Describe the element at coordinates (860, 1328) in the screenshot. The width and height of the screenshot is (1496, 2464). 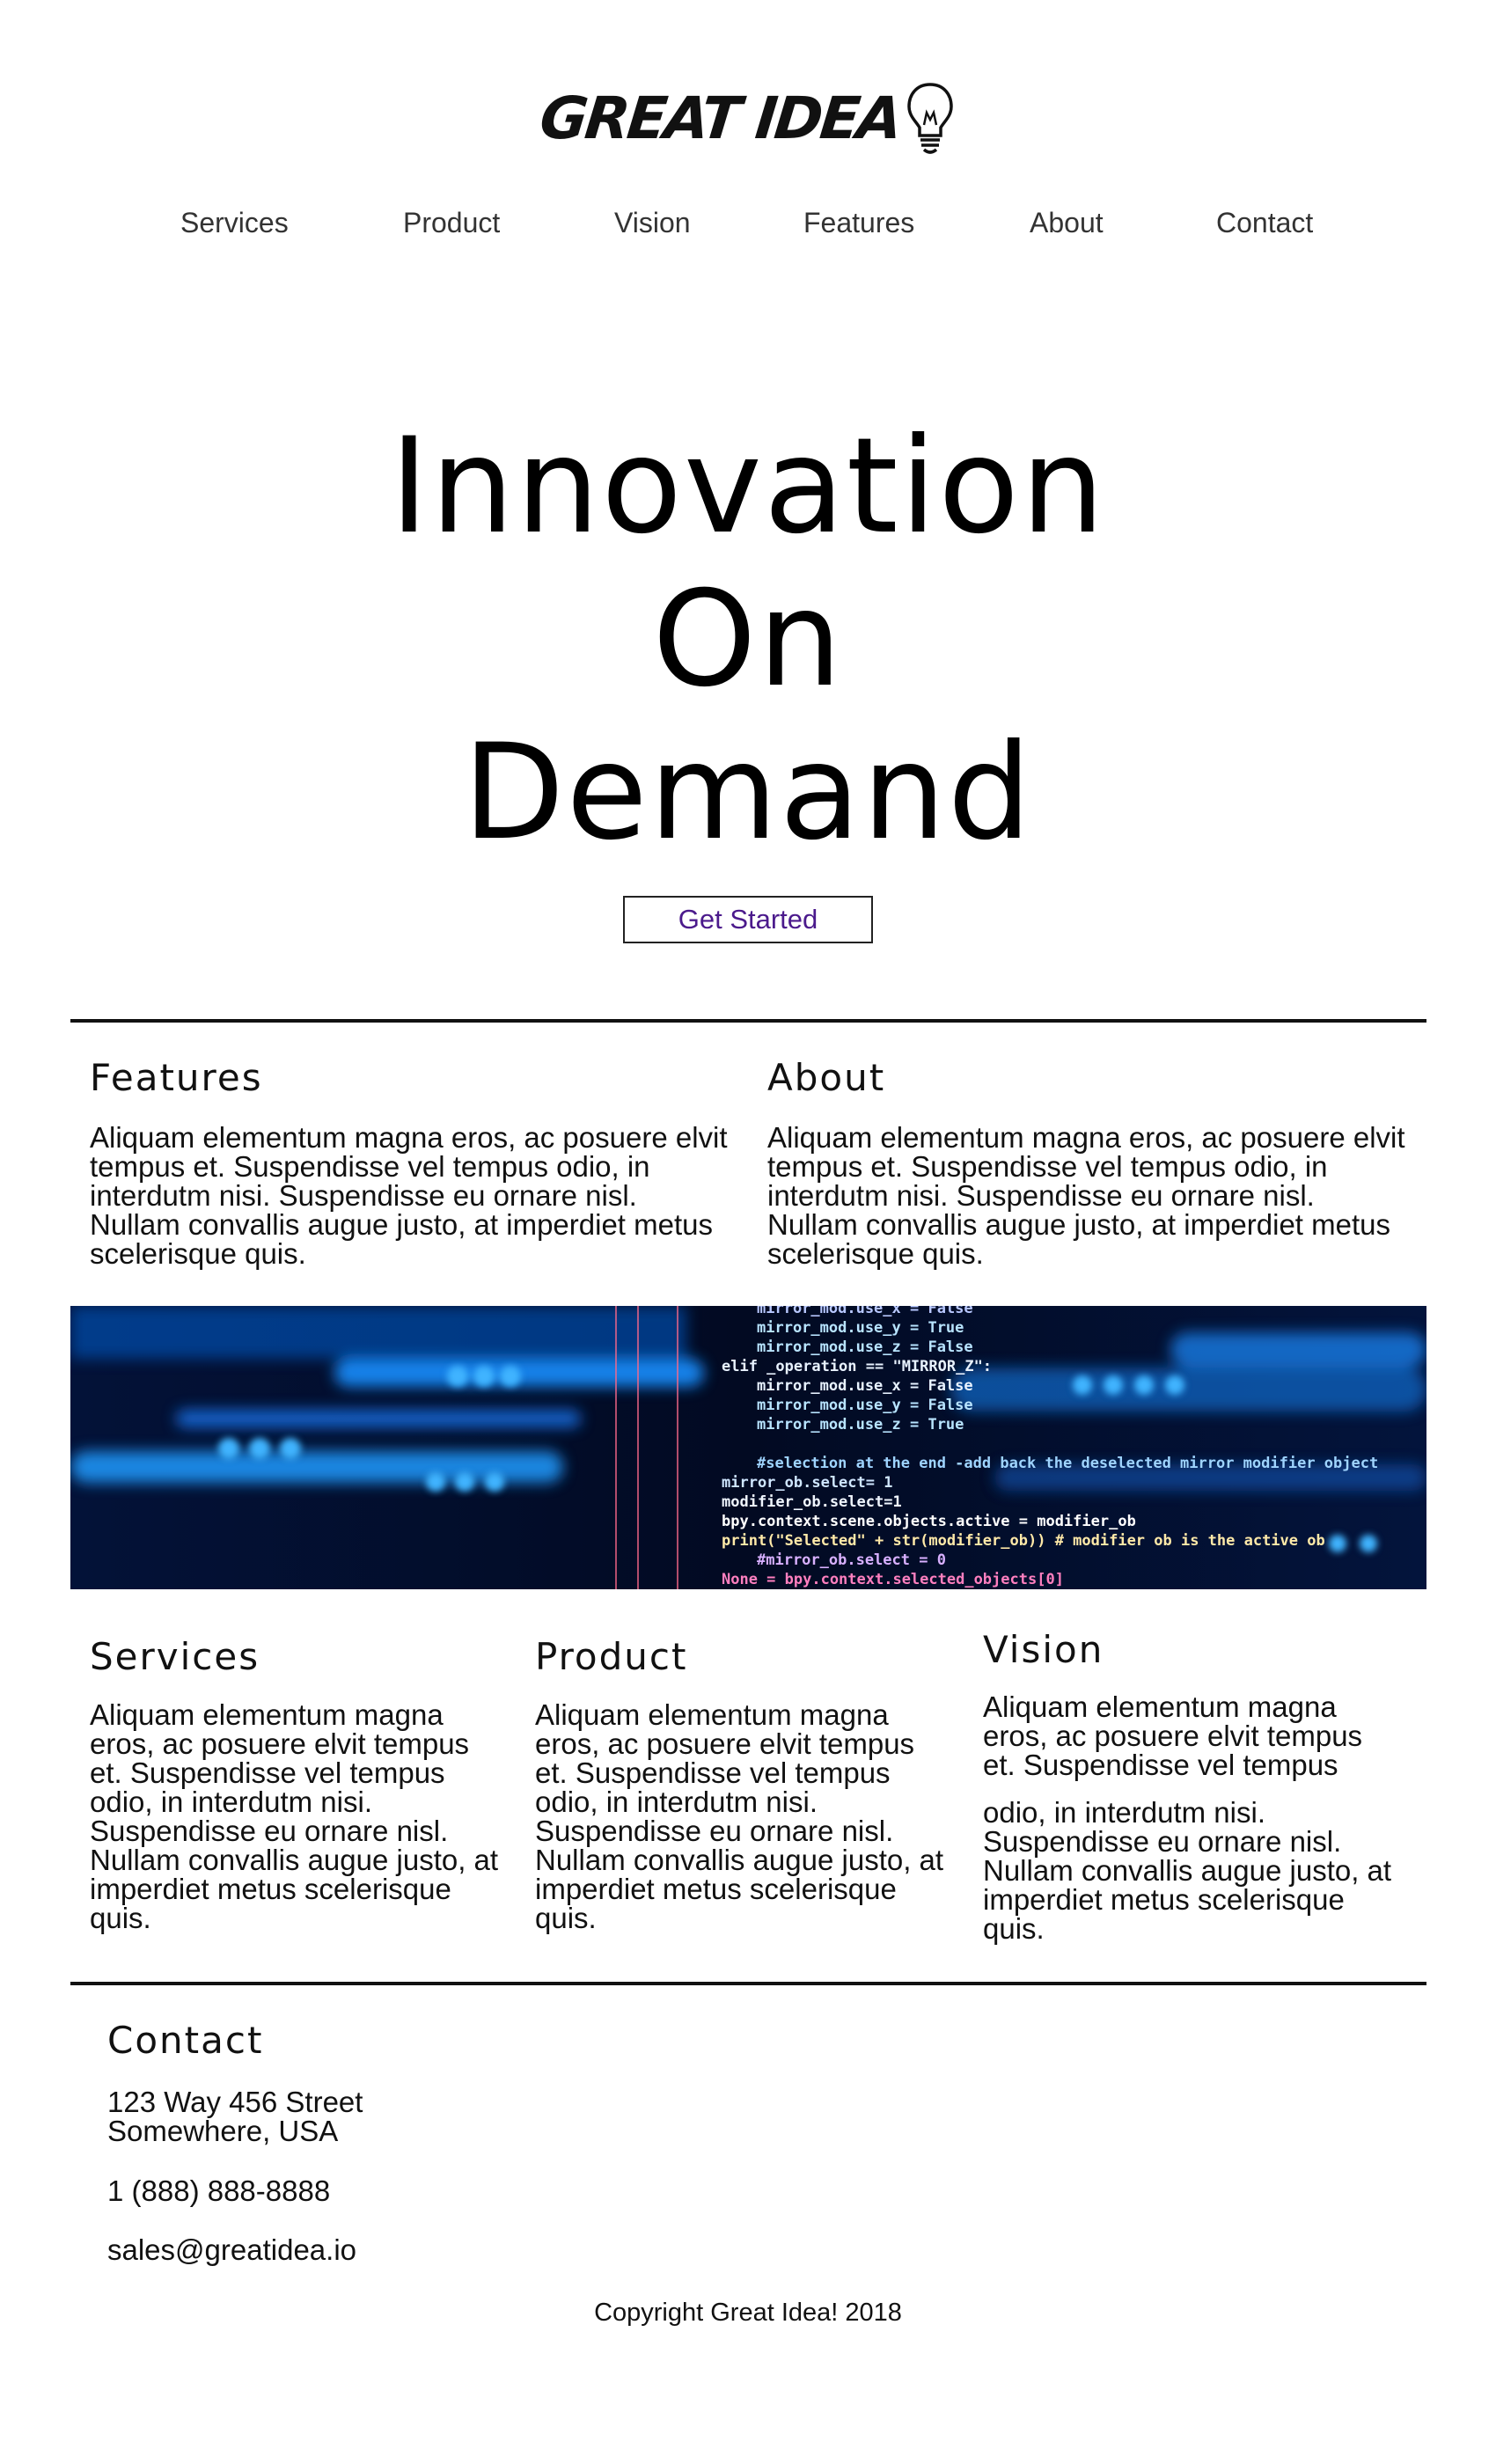
I see `banner-code-line: mirror_mod.use_y = True` at that location.